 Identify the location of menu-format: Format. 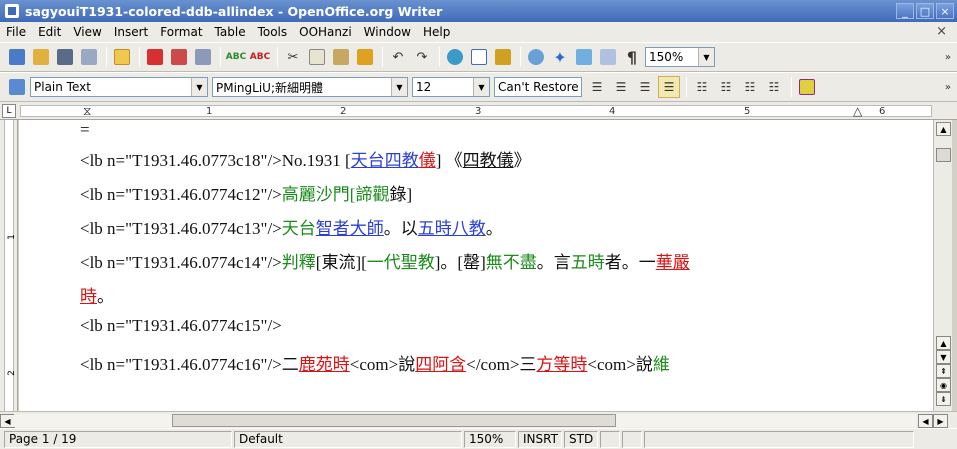
(181, 32).